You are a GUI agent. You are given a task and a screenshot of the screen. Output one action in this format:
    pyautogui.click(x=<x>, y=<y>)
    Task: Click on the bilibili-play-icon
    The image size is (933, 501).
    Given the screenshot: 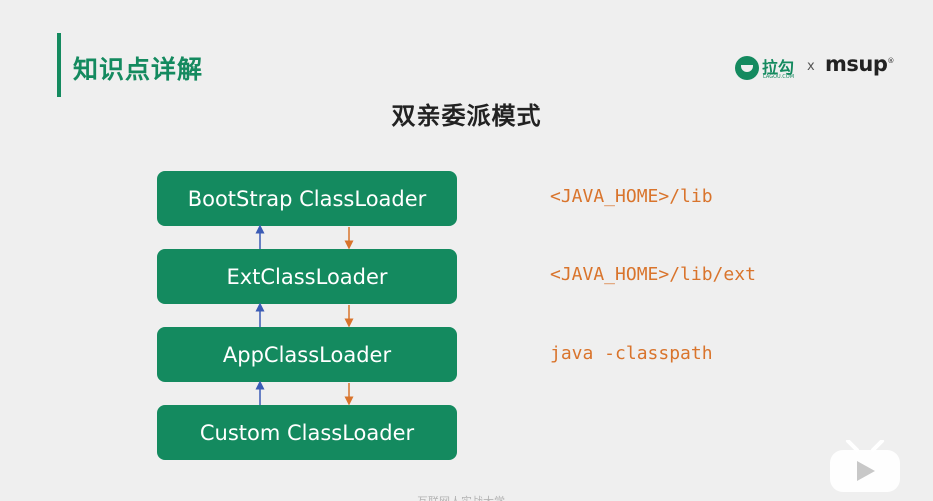 What is the action you would take?
    pyautogui.click(x=865, y=467)
    